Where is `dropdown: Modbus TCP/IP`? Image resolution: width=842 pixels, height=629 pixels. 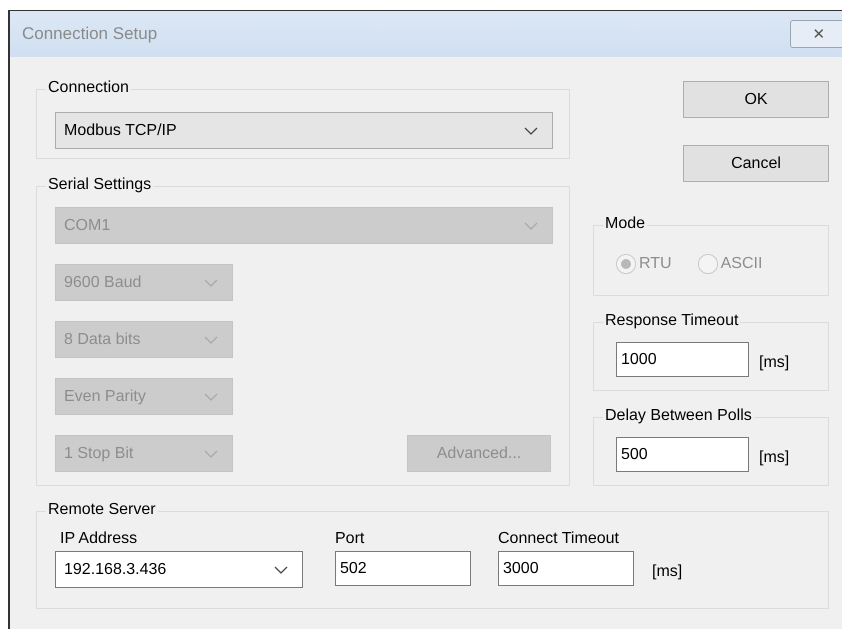
dropdown: Modbus TCP/IP is located at coordinates (304, 130).